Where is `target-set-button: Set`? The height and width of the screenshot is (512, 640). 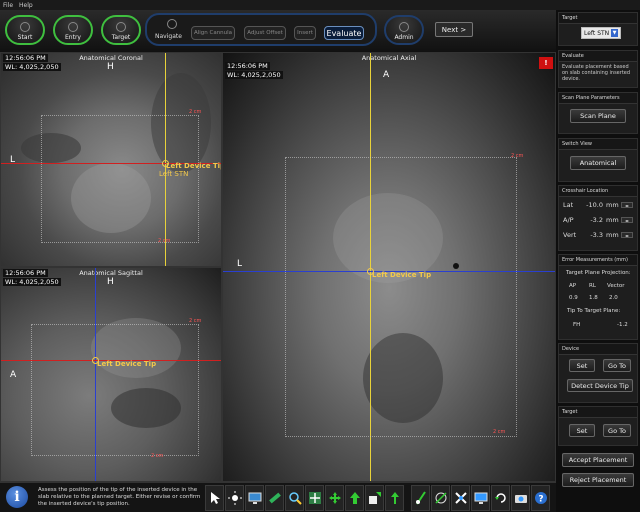
target-set-button: Set is located at coordinates (582, 430).